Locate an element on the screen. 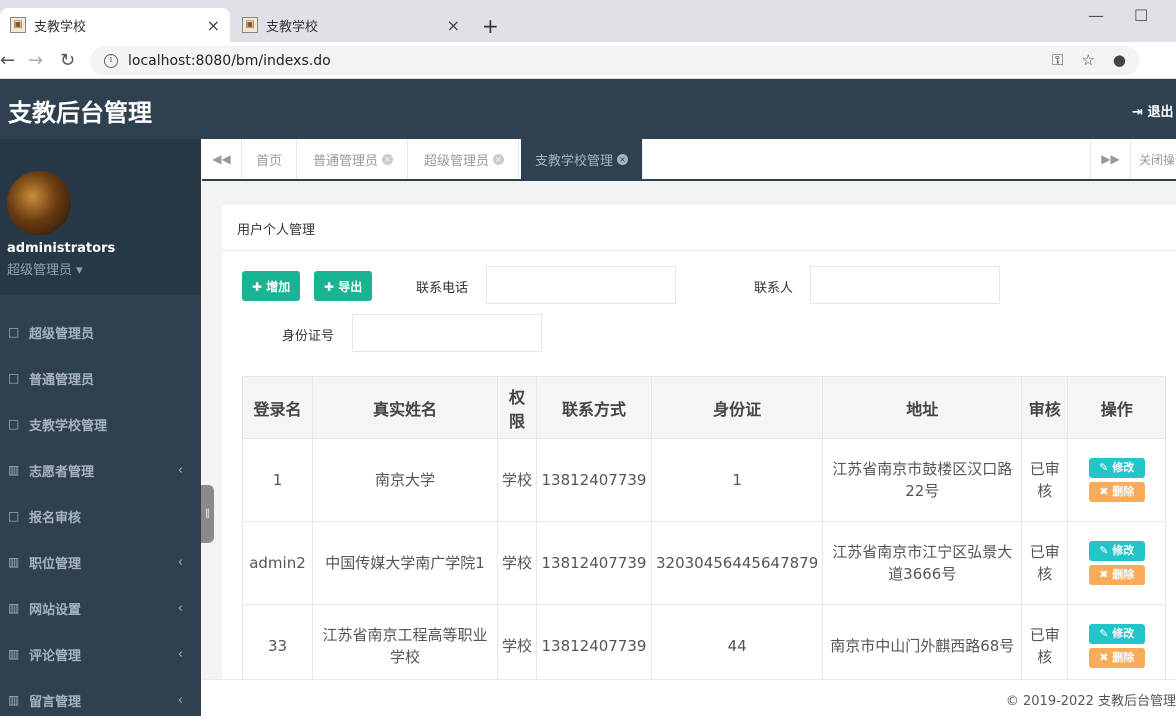 The image size is (1176, 723). sidebar-item-label: 留言管理 is located at coordinates (55, 702).